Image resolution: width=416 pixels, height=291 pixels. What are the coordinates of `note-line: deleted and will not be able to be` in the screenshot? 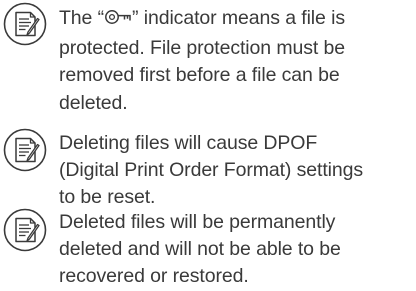 It's located at (200, 249).